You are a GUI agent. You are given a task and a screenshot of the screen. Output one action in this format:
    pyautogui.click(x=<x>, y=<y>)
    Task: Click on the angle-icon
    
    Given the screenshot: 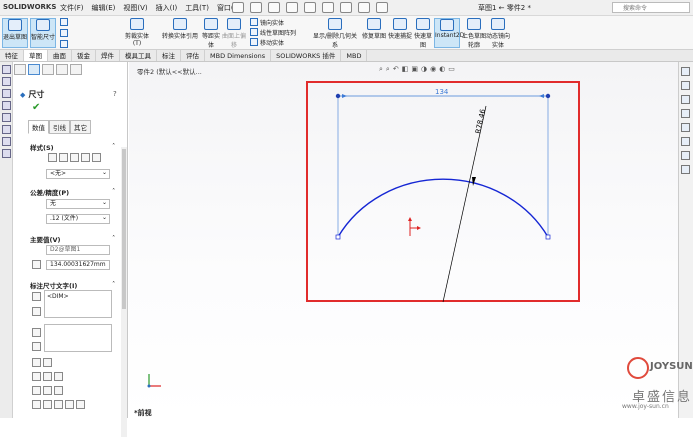 What is the action you would take?
    pyautogui.click(x=47, y=362)
    